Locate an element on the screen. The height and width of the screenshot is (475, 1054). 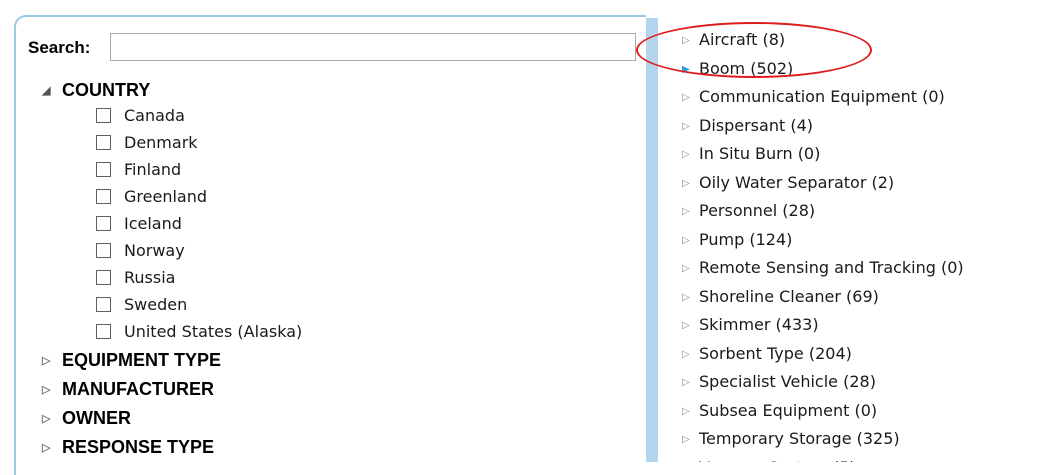
country-option-label: Russia is located at coordinates (150, 277).